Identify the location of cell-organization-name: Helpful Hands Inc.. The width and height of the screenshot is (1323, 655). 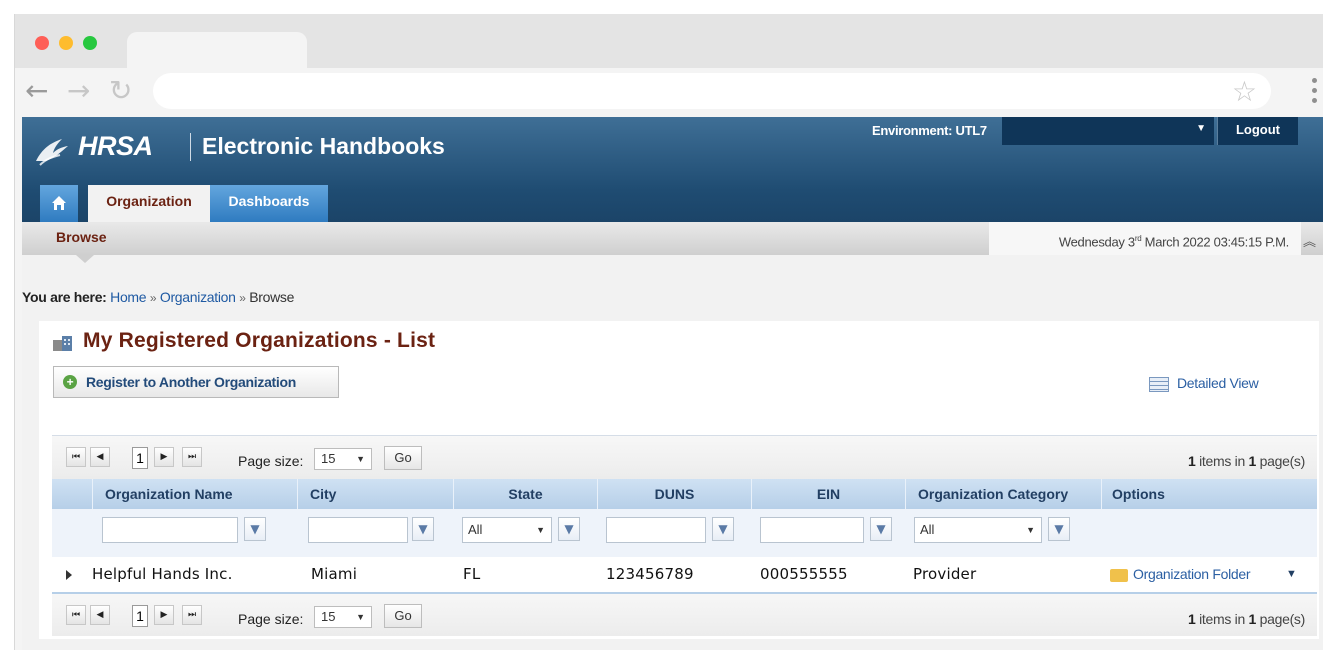
(162, 574).